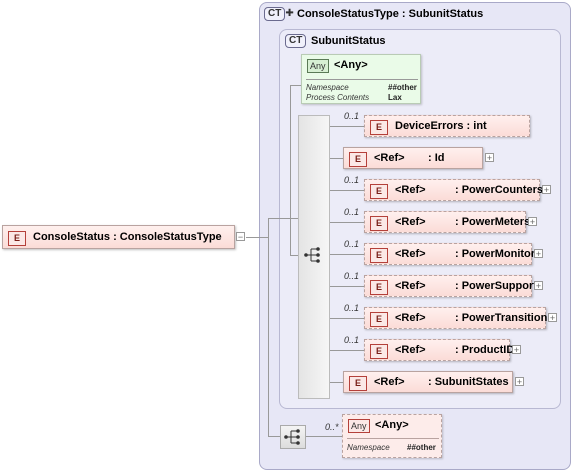  Describe the element at coordinates (441, 126) in the screenshot. I see `element-name: DeviceErrors : int` at that location.